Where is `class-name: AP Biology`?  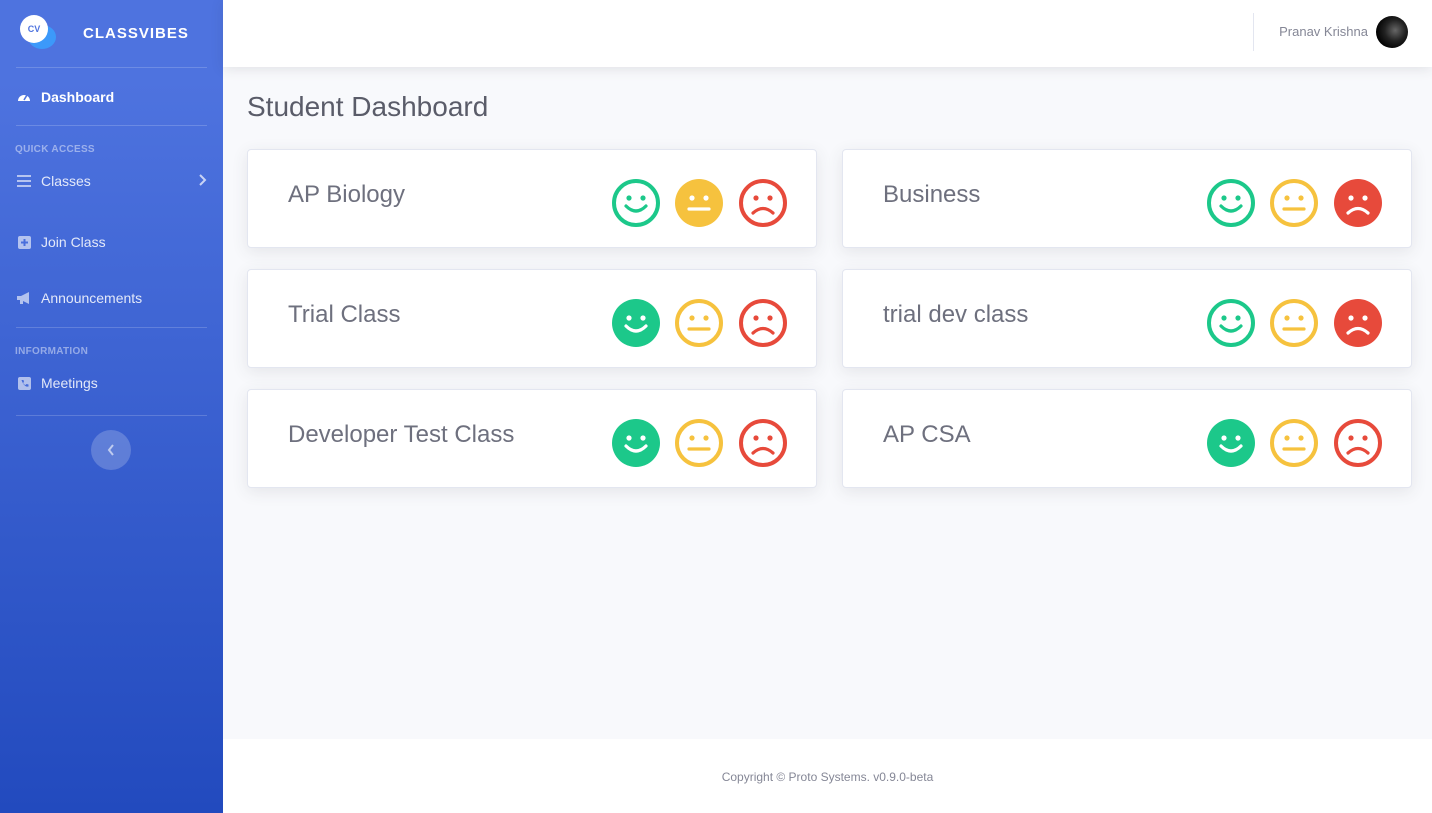 class-name: AP Biology is located at coordinates (346, 194).